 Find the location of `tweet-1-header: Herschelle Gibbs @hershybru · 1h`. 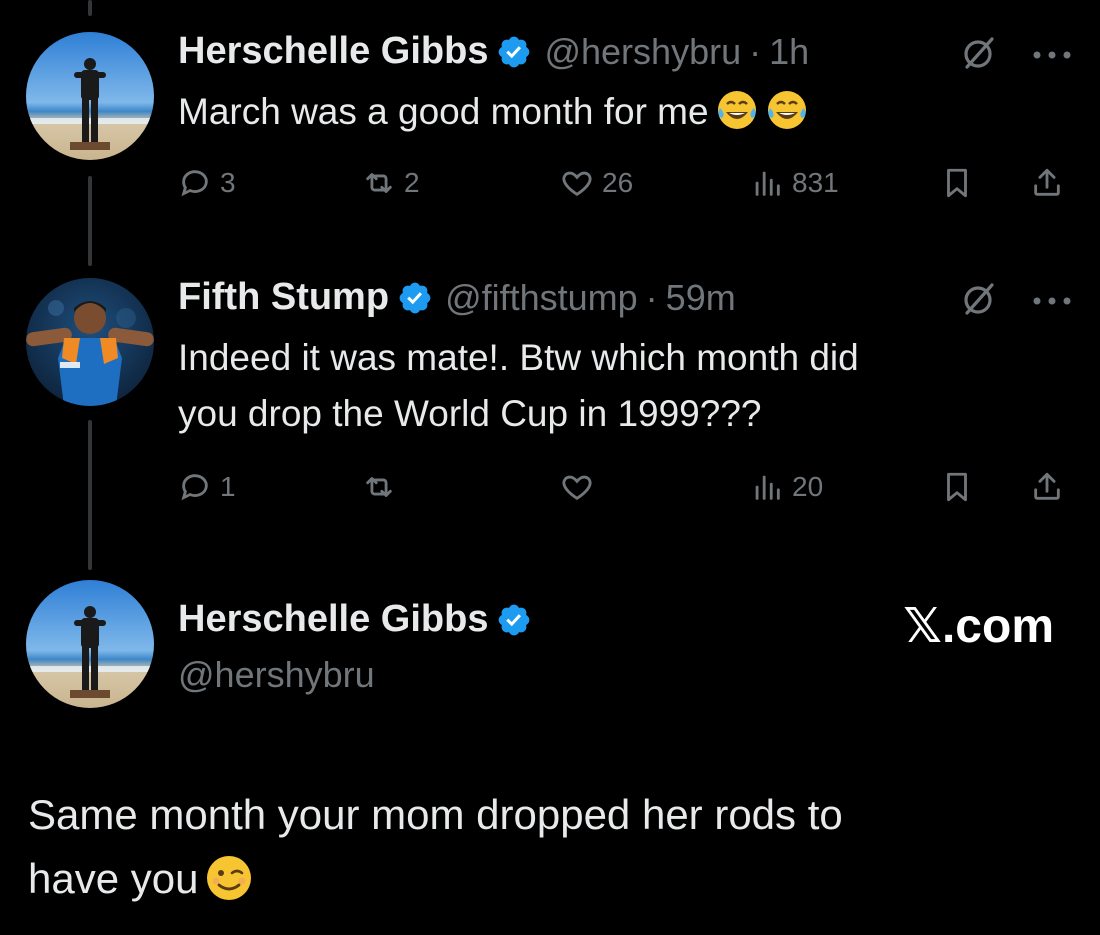

tweet-1-header: Herschelle Gibbs @hershybru · 1h is located at coordinates (493, 51).